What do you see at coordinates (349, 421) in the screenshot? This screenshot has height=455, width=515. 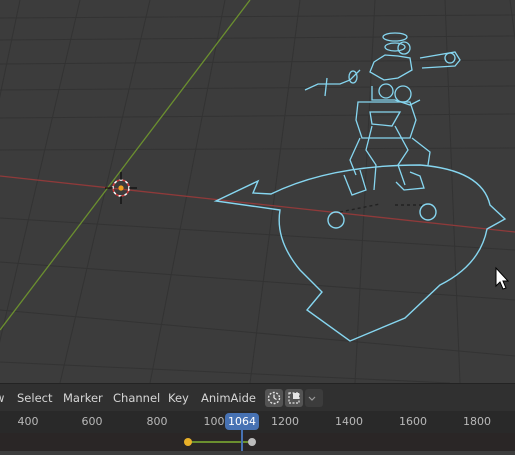 I see `ruler-tick: 1400` at bounding box center [349, 421].